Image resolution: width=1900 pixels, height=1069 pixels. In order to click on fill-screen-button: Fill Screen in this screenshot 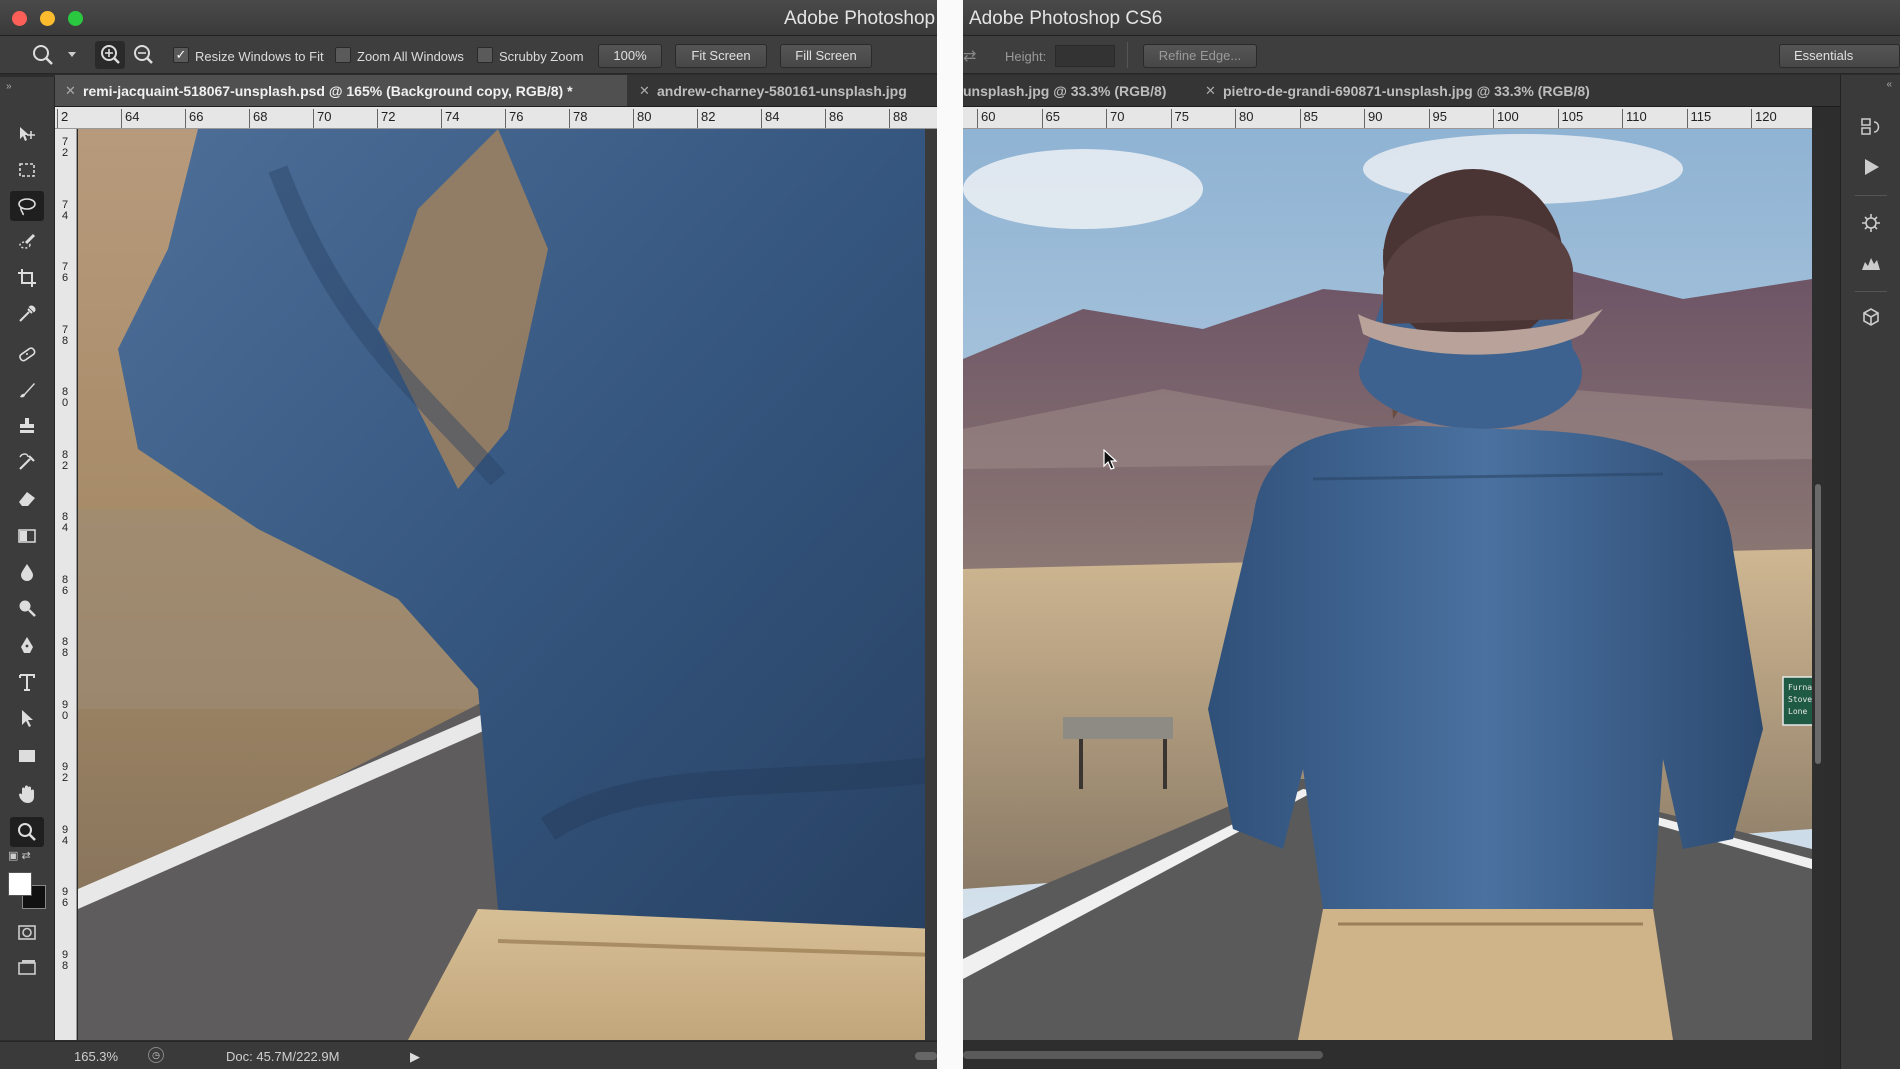, I will do `click(826, 56)`.